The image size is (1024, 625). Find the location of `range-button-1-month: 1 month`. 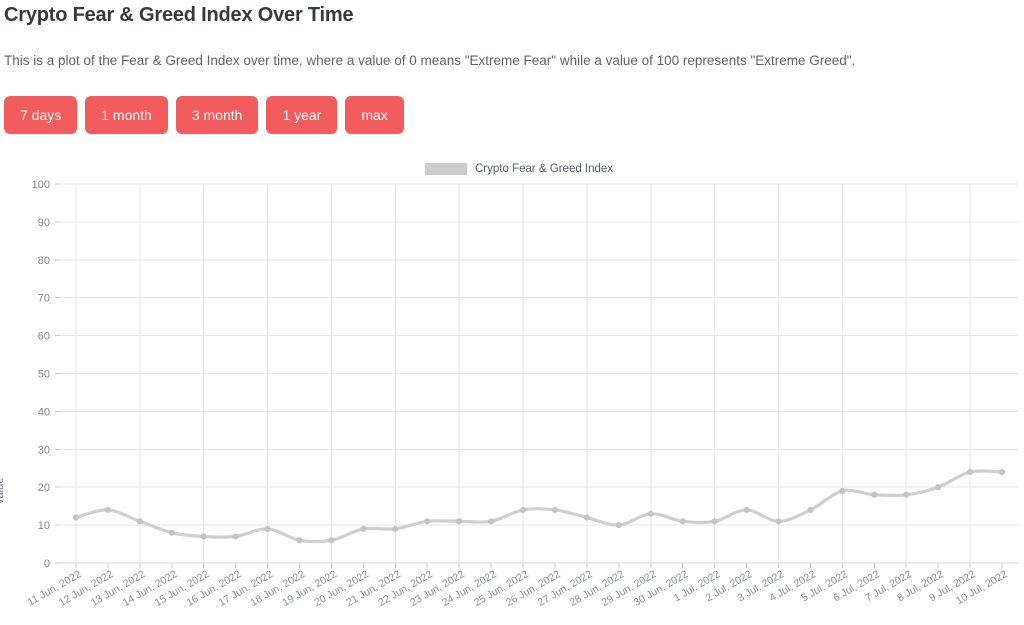

range-button-1-month: 1 month is located at coordinates (126, 115).